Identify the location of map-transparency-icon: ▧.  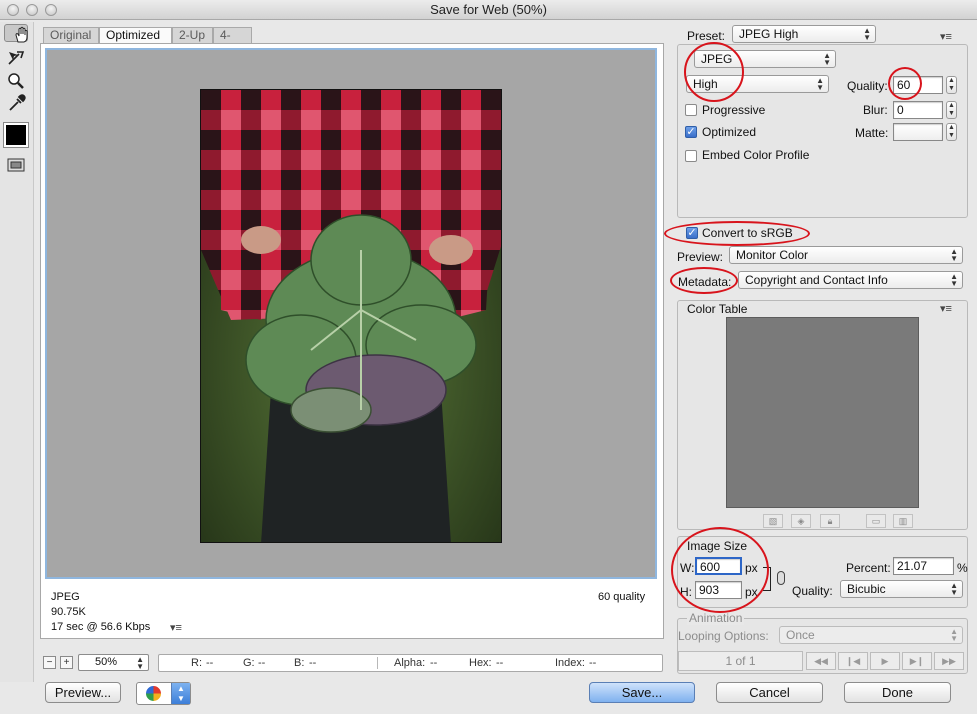
(773, 521).